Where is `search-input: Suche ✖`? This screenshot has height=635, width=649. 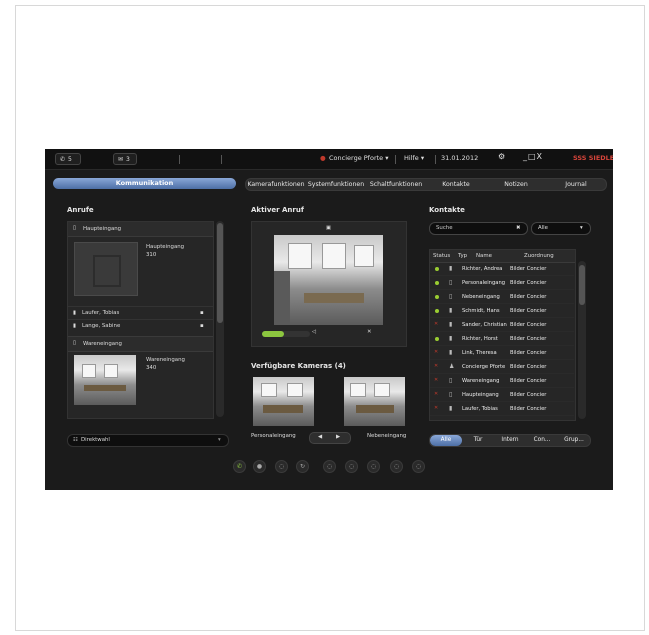 search-input: Suche ✖ is located at coordinates (478, 228).